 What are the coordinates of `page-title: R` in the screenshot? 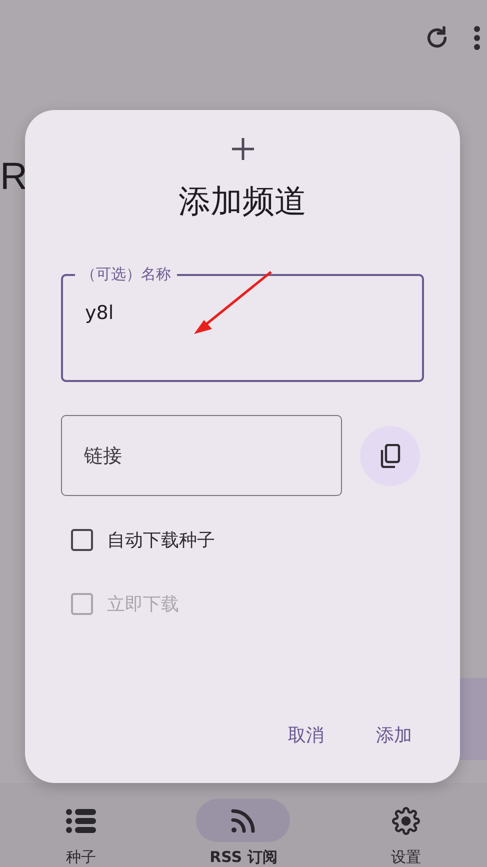 It's located at (14, 177).